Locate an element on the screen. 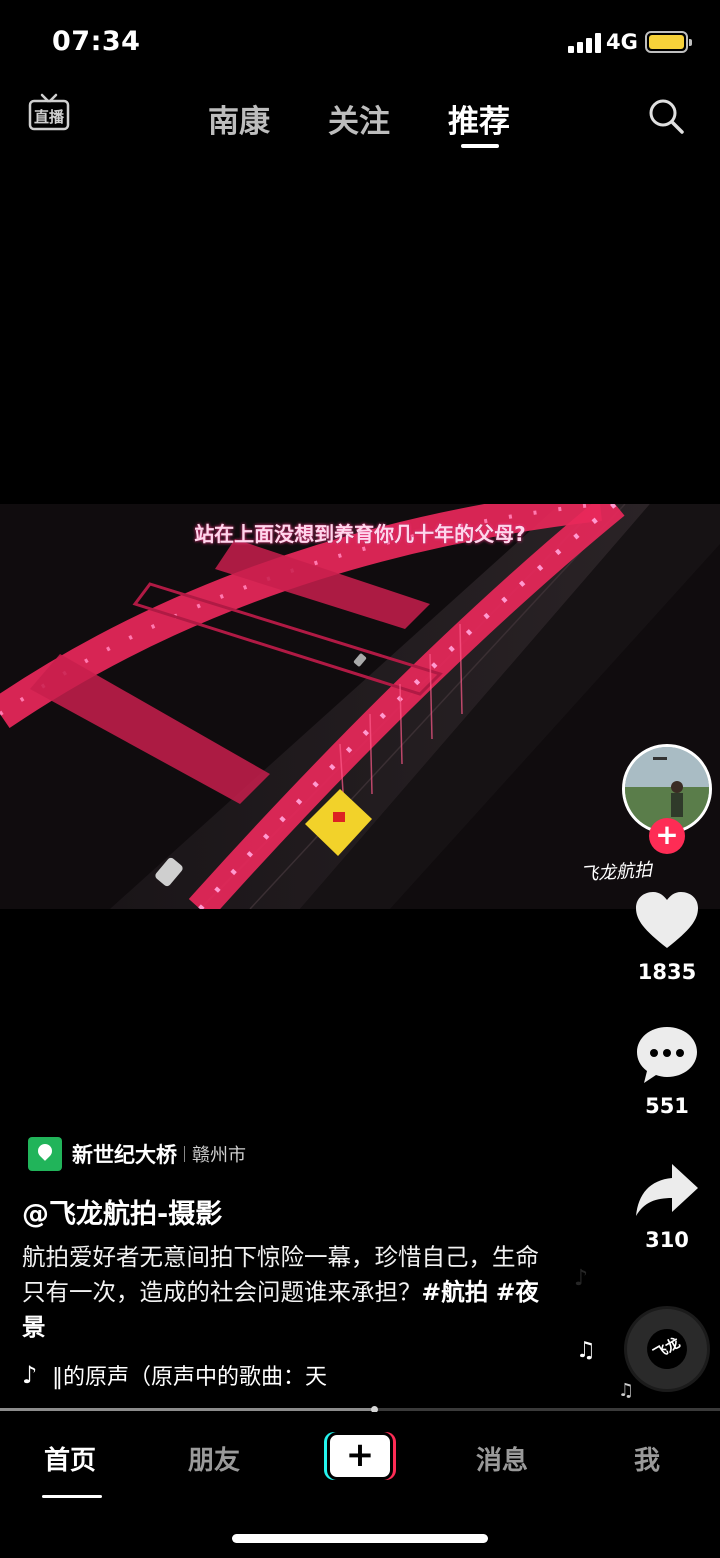 Image resolution: width=720 pixels, height=1558 pixels. location-divider is located at coordinates (184, 1154).